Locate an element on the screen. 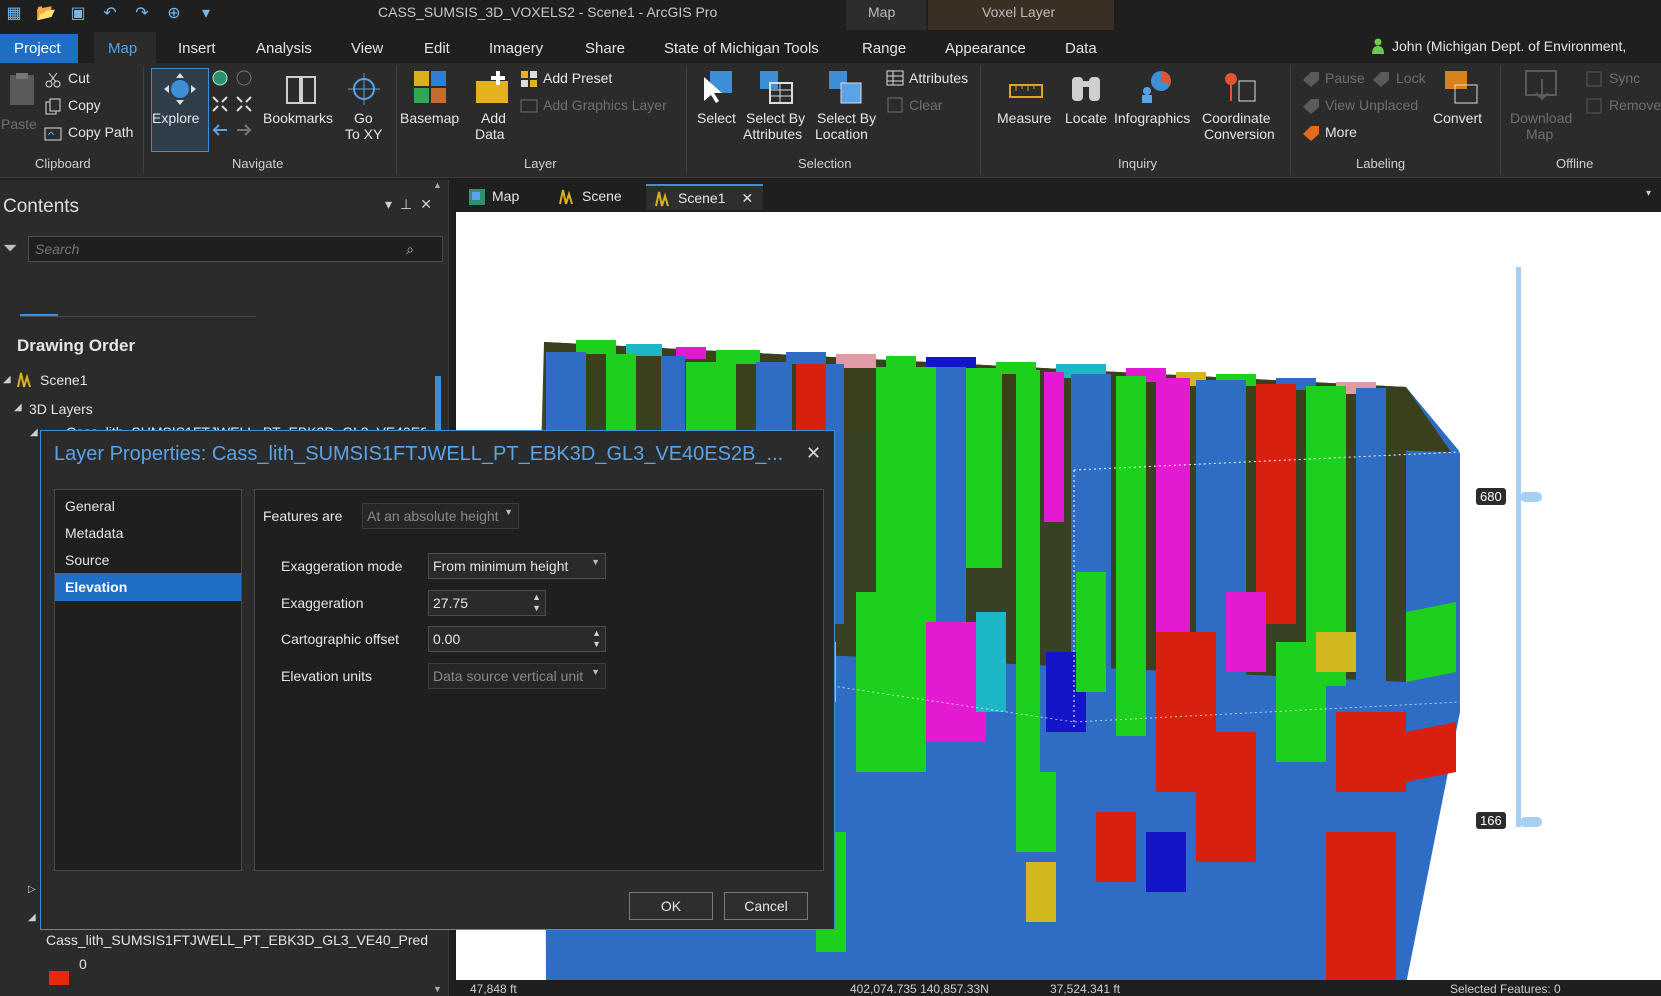 The image size is (1661, 996). expand-icon: ▷ is located at coordinates (32, 889).